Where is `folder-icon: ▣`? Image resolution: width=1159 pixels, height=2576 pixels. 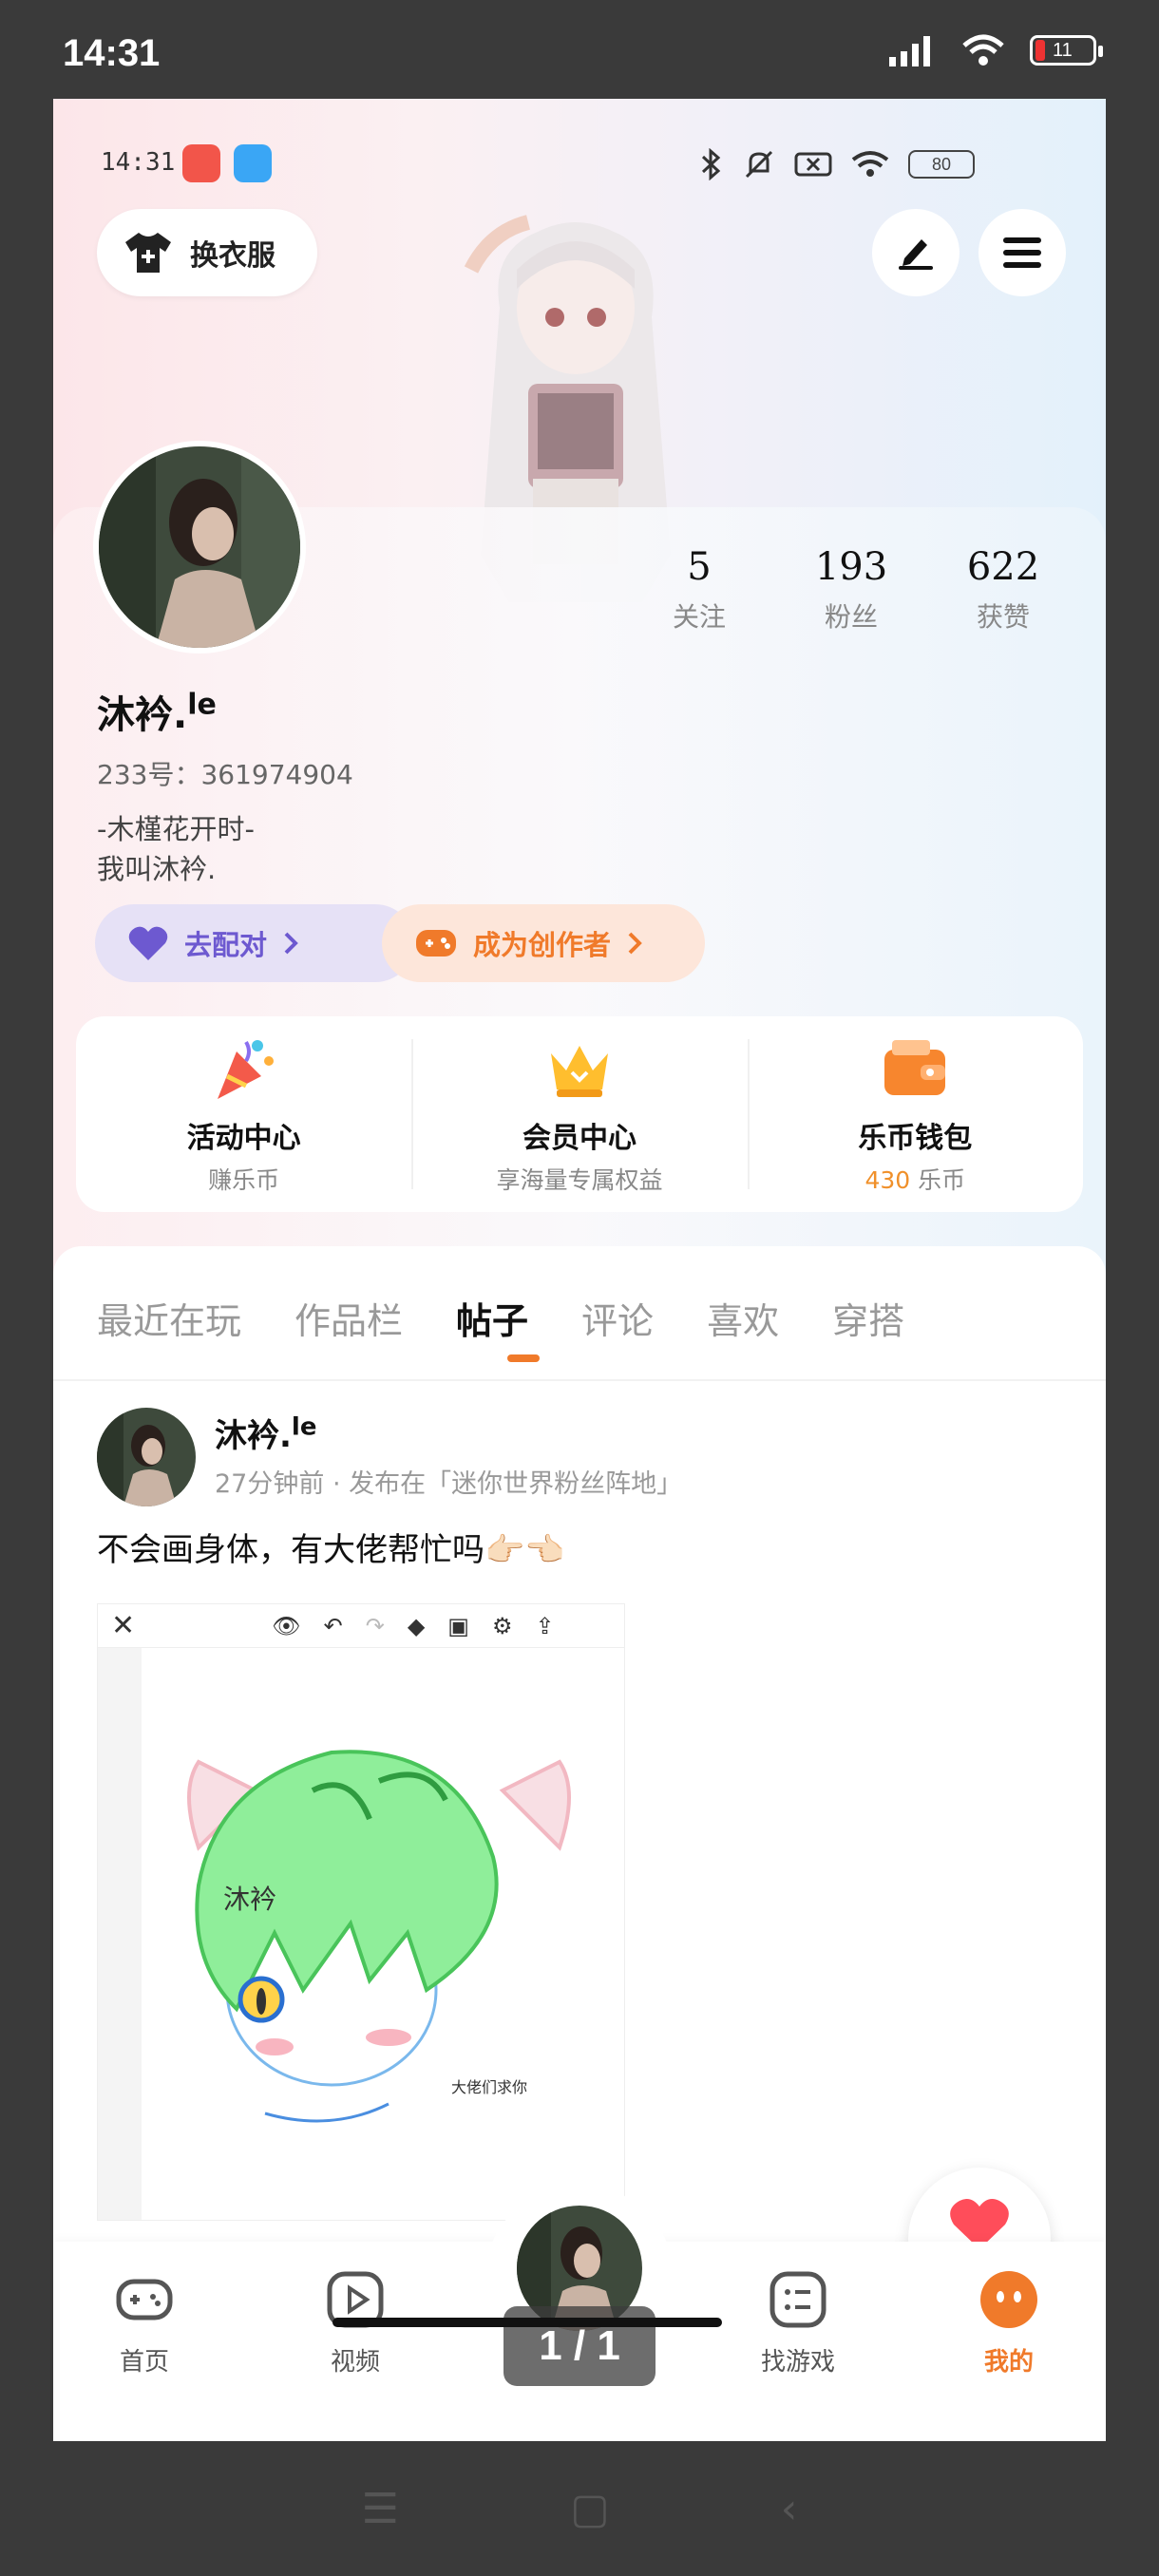
folder-icon: ▣ is located at coordinates (458, 1625).